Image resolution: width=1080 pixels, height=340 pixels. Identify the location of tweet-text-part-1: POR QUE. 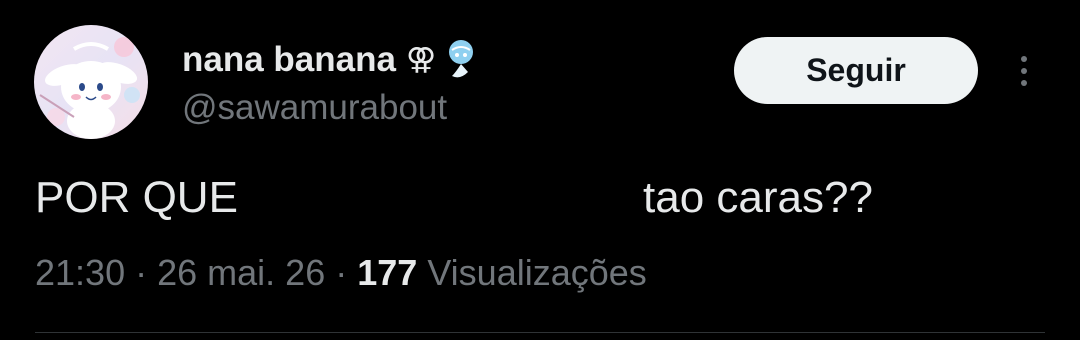
(136, 197).